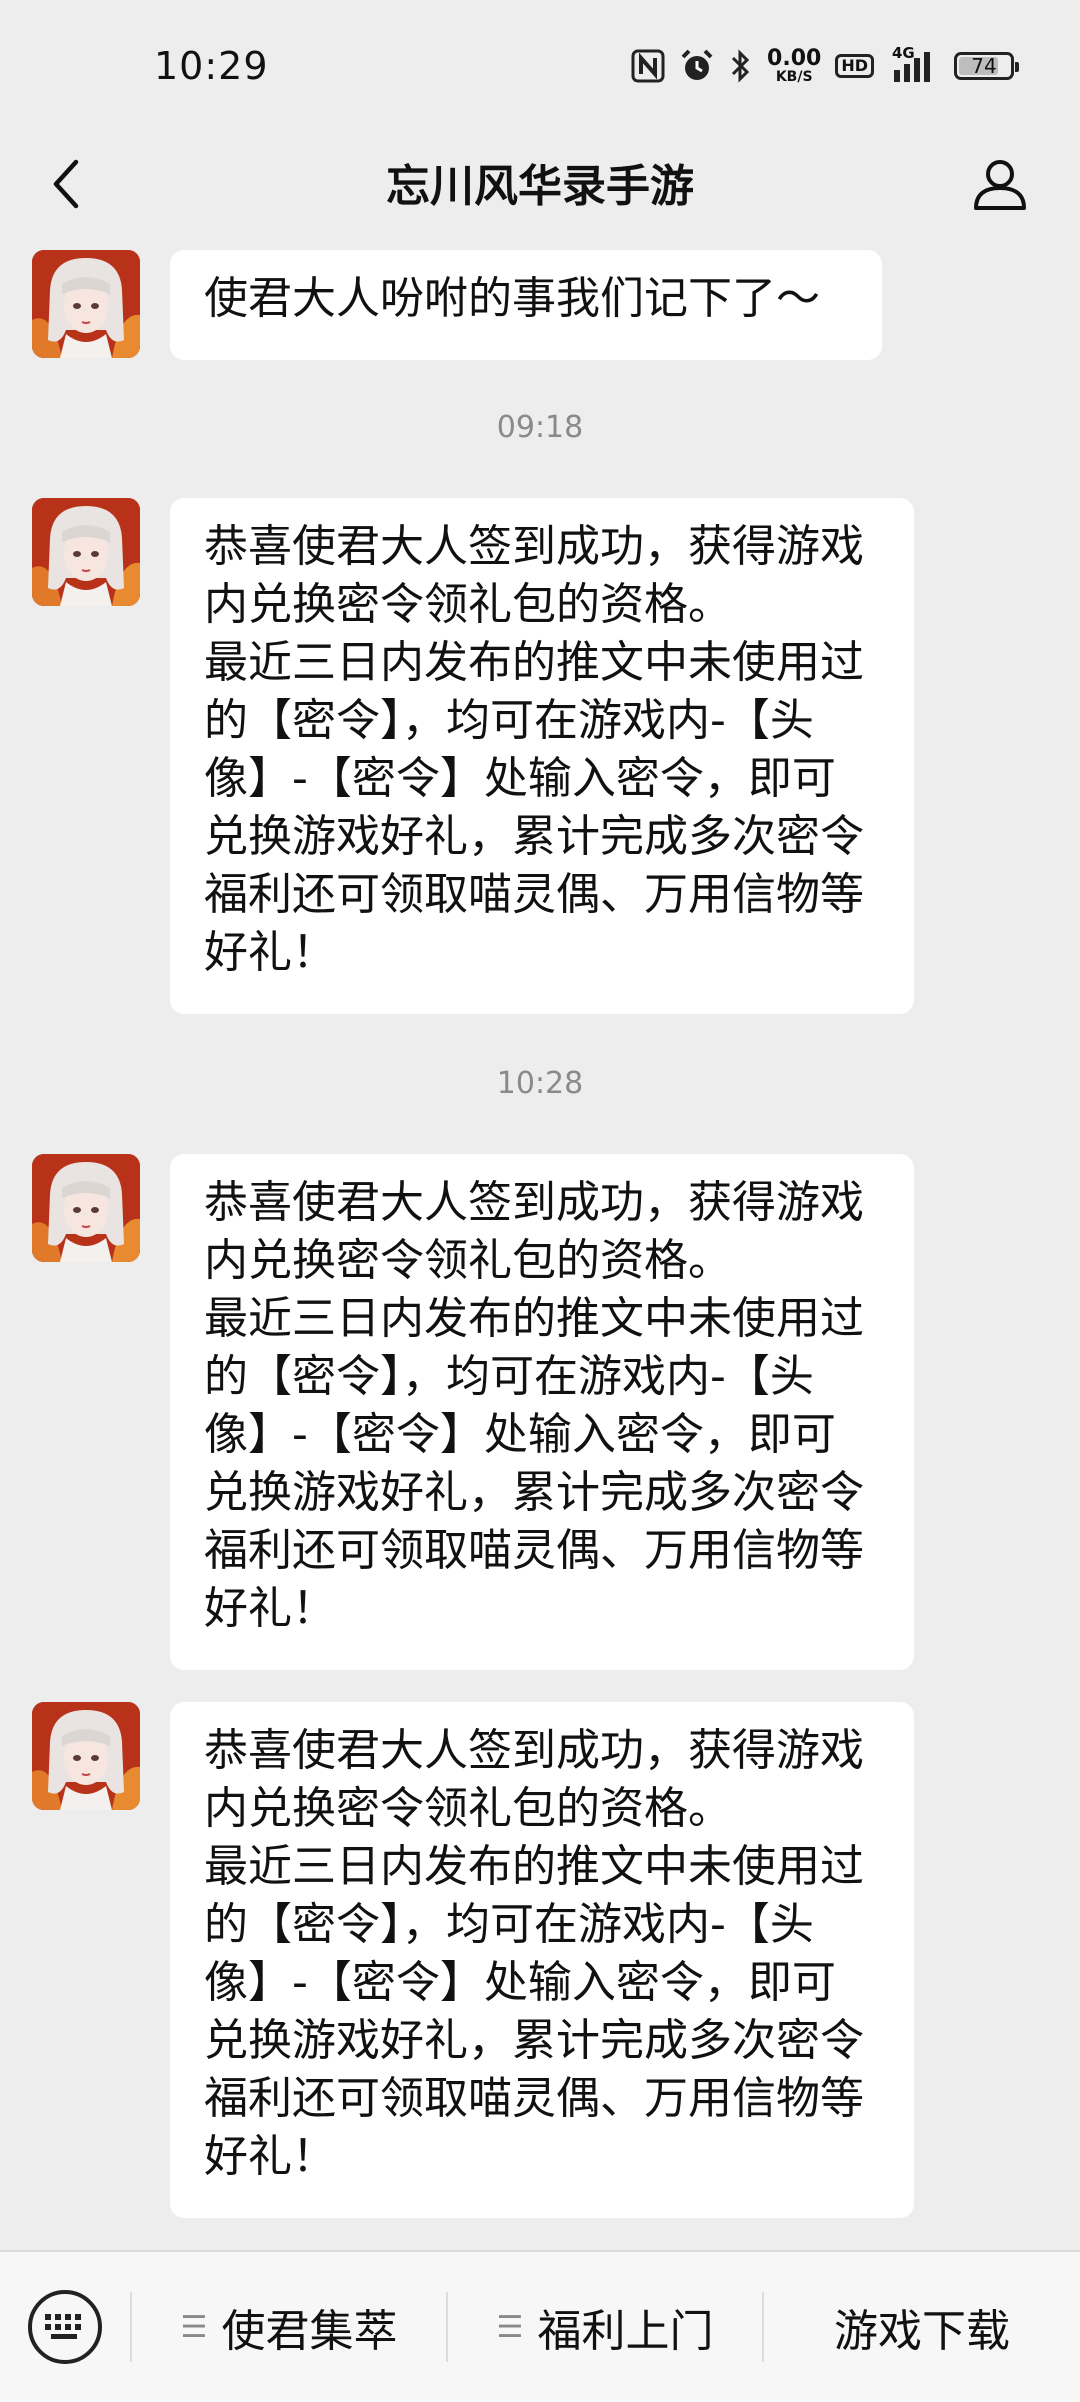 The width and height of the screenshot is (1080, 2402). Describe the element at coordinates (914, 64) in the screenshot. I see `signal-icon: 4G` at that location.